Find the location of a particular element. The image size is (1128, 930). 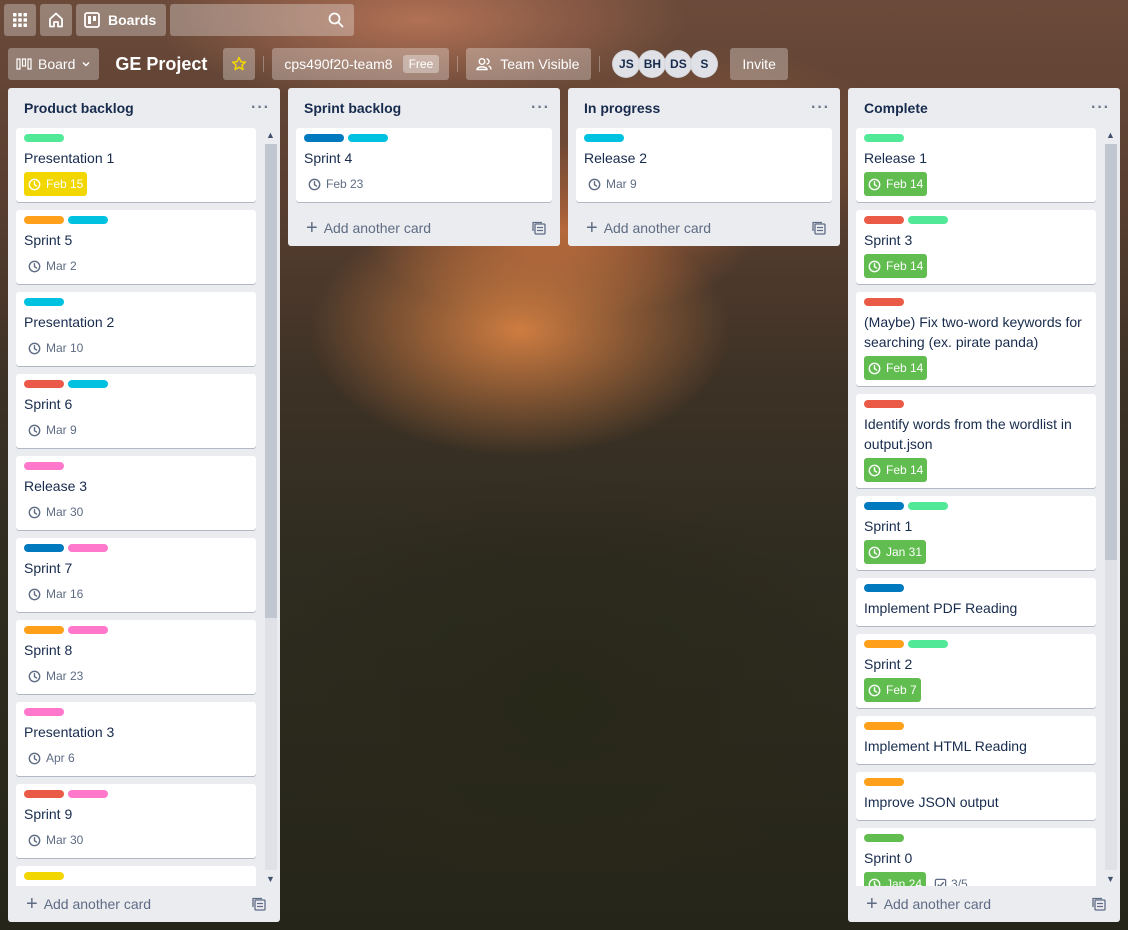

card: Sprint 0 Jan 24 3/5 is located at coordinates (976, 857).